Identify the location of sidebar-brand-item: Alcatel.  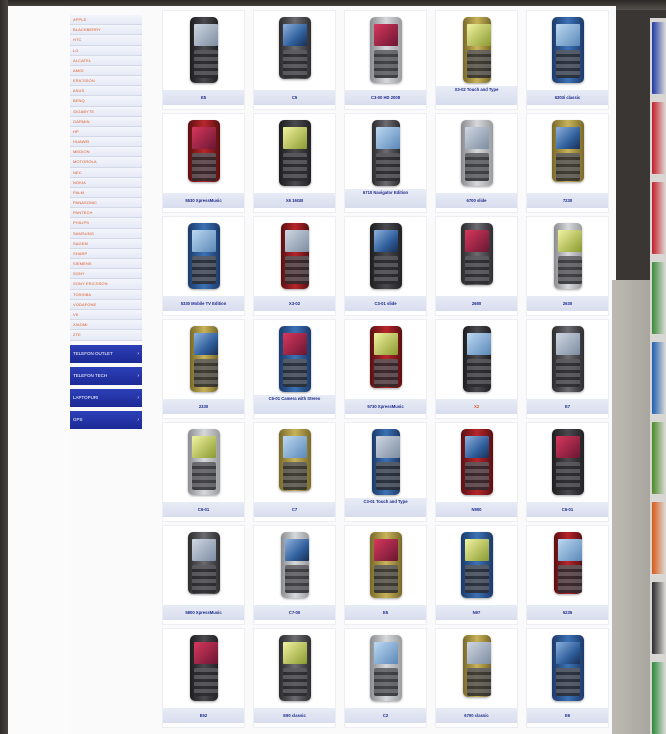
(106, 60).